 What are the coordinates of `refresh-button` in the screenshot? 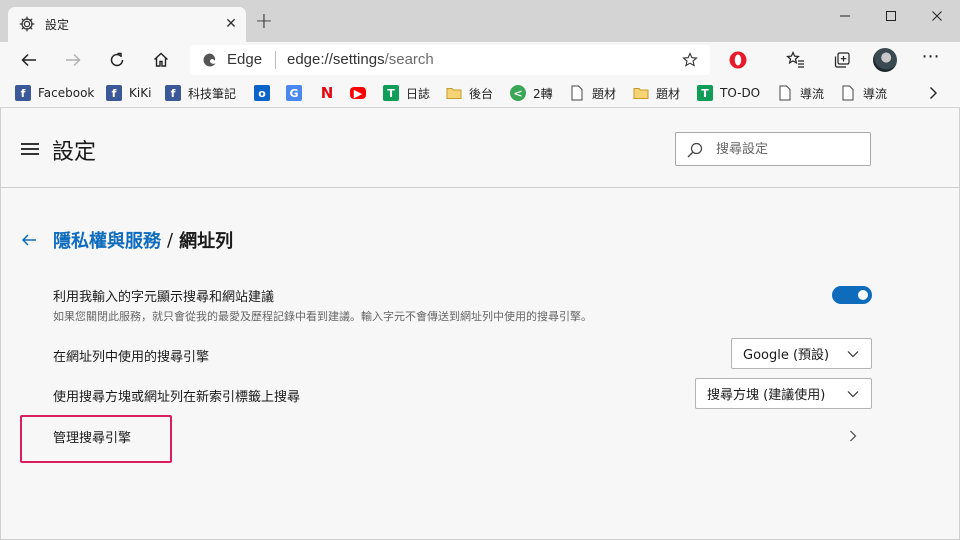 It's located at (117, 60).